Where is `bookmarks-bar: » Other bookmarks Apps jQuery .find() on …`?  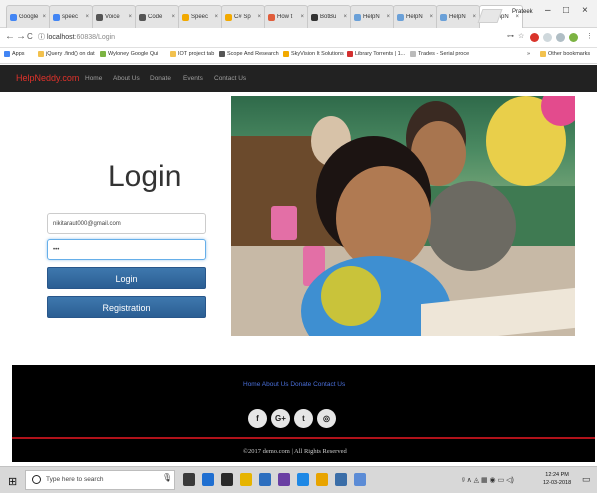
bookmarks-bar: » Other bookmarks Apps jQuery .find() on … is located at coordinates (298, 56).